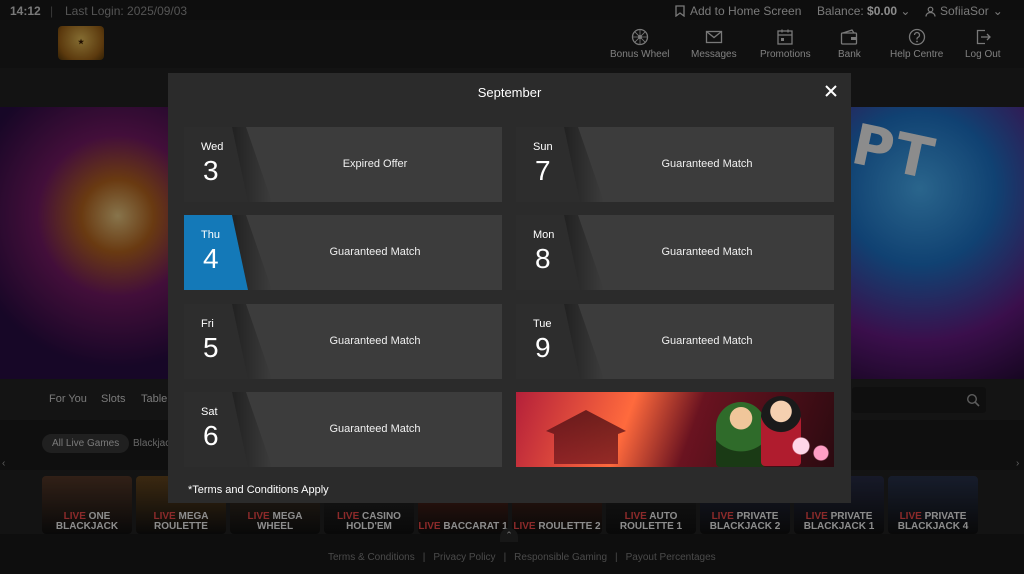 The height and width of the screenshot is (574, 1024). What do you see at coordinates (211, 258) in the screenshot?
I see `day-number: 4` at bounding box center [211, 258].